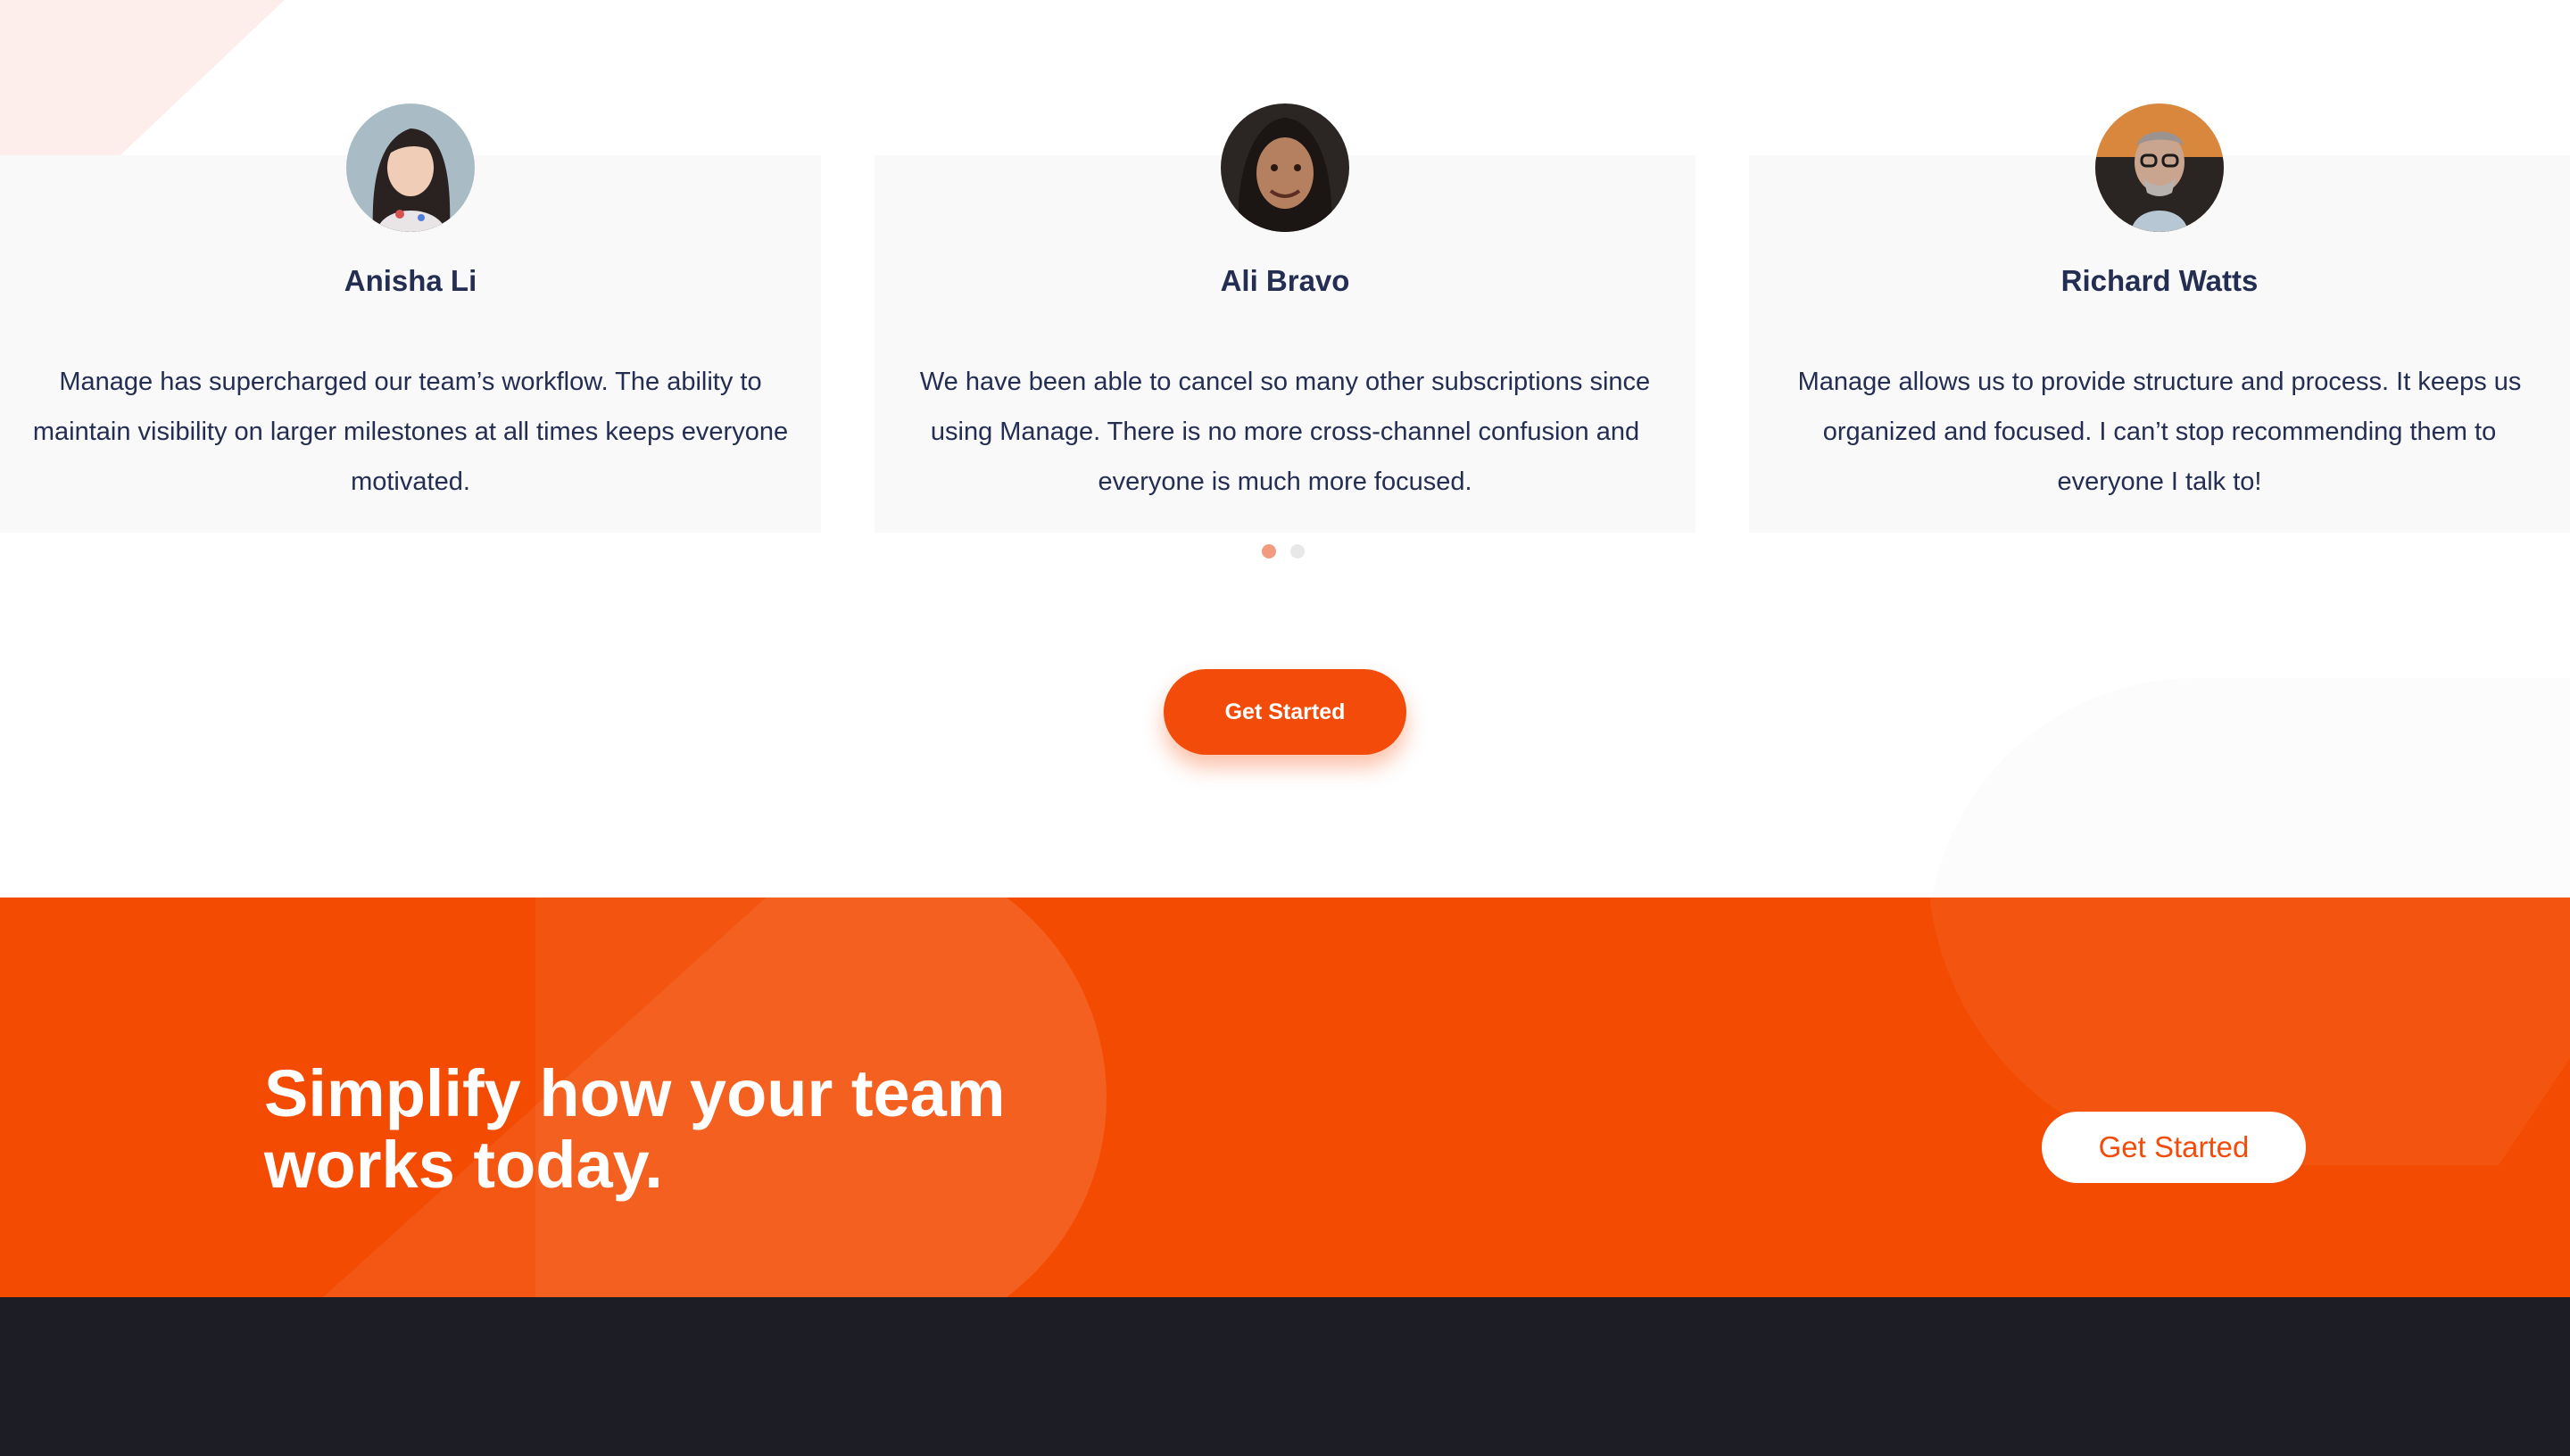 The image size is (2570, 1456). Describe the element at coordinates (411, 280) in the screenshot. I see `testimonial-name: Anisha Li` at that location.